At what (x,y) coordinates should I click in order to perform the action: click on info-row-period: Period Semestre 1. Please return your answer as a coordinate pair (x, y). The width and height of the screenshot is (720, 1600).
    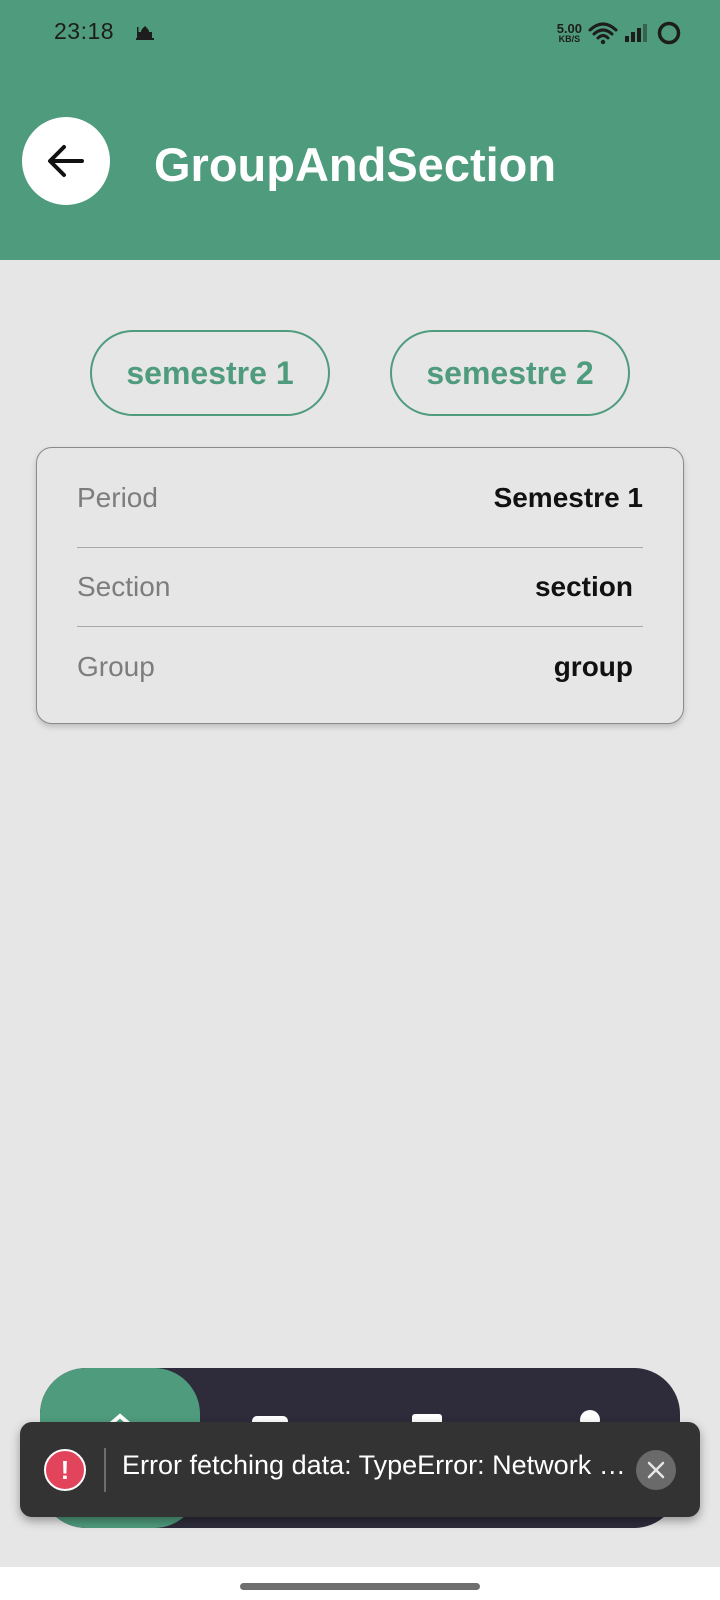
    Looking at the image, I should click on (360, 498).